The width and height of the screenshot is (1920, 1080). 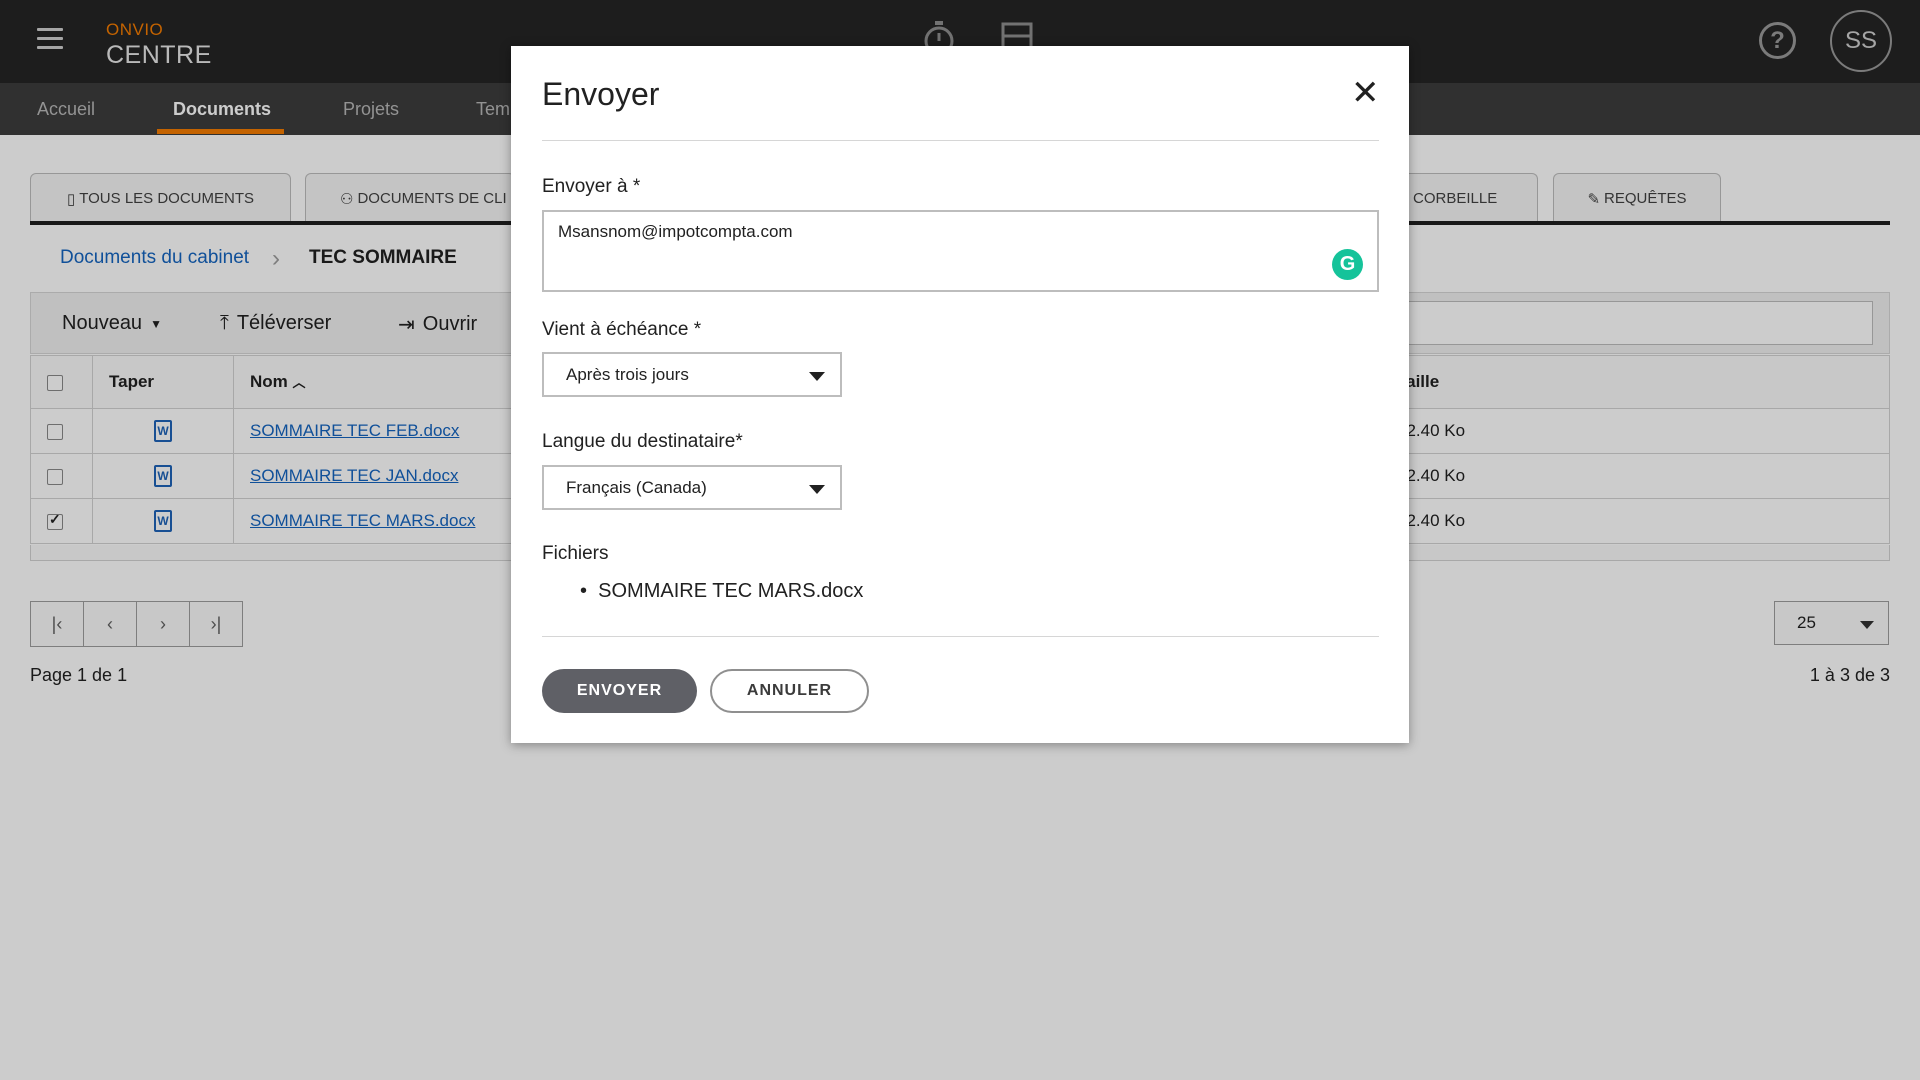 I want to click on cancel-button: ANNULER, so click(x=789, y=691).